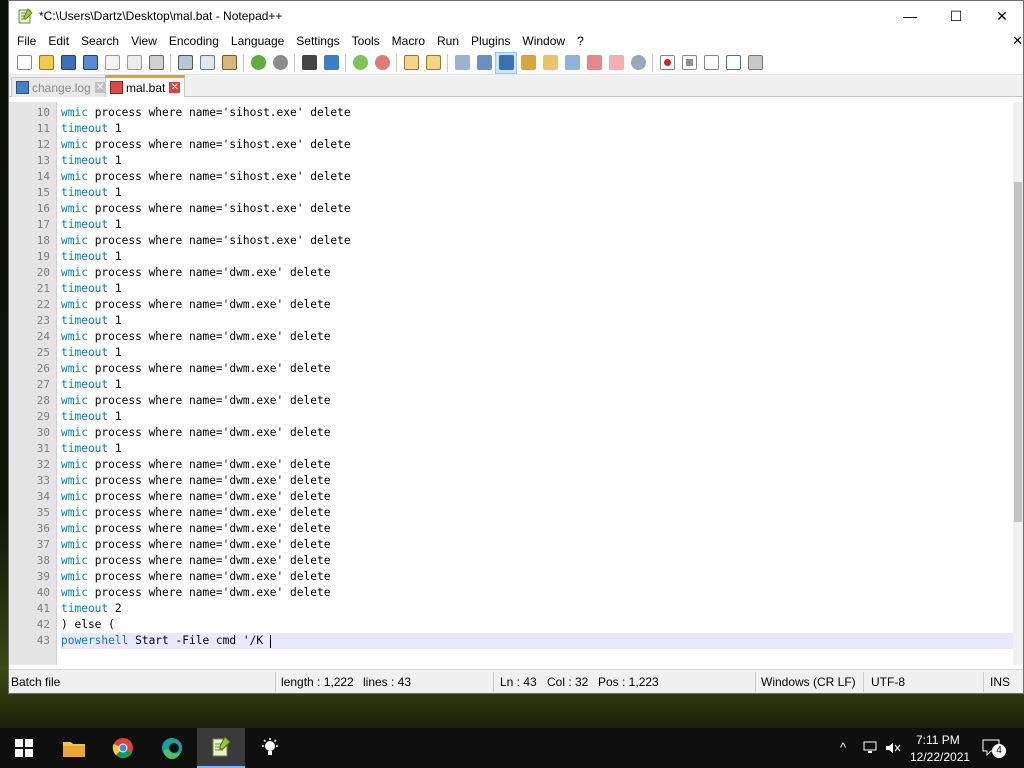  I want to click on cut-icon, so click(185, 63).